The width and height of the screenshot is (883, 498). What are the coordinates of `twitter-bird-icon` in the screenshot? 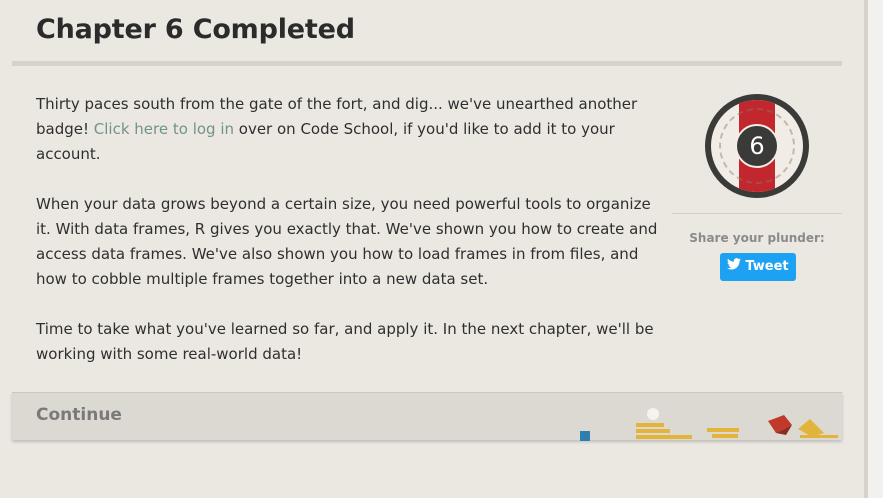 It's located at (734, 267).